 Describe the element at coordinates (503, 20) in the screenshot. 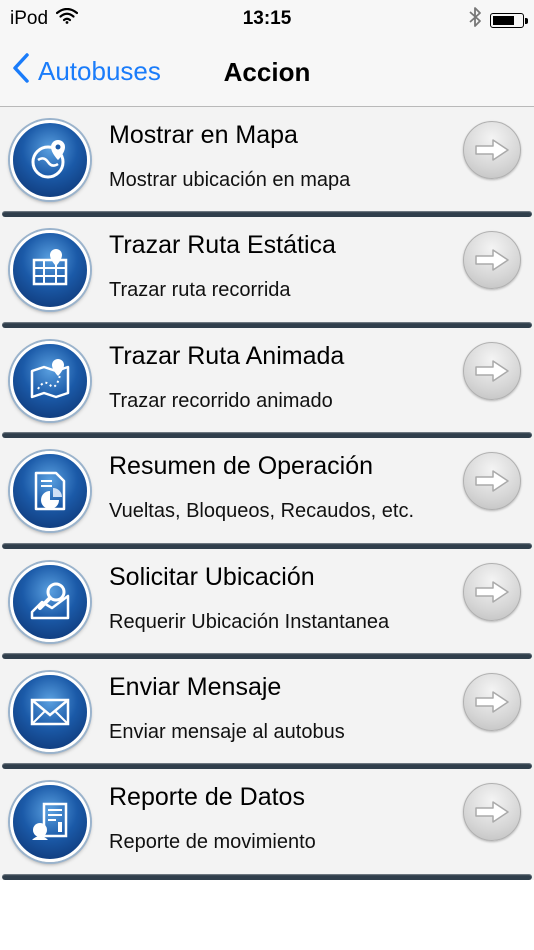

I see `battery-fill` at that location.